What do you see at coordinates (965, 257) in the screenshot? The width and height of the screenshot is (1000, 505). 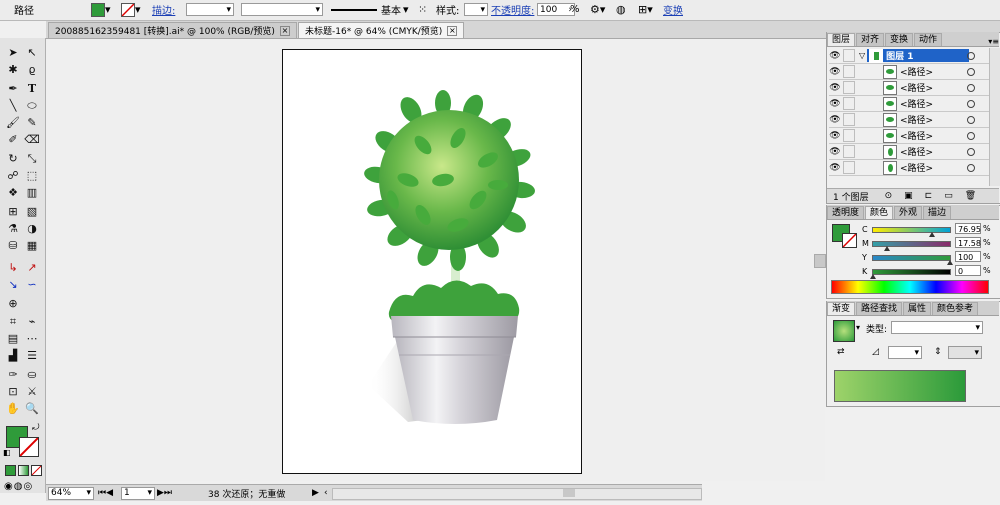 I see `yellow-value: 100` at bounding box center [965, 257].